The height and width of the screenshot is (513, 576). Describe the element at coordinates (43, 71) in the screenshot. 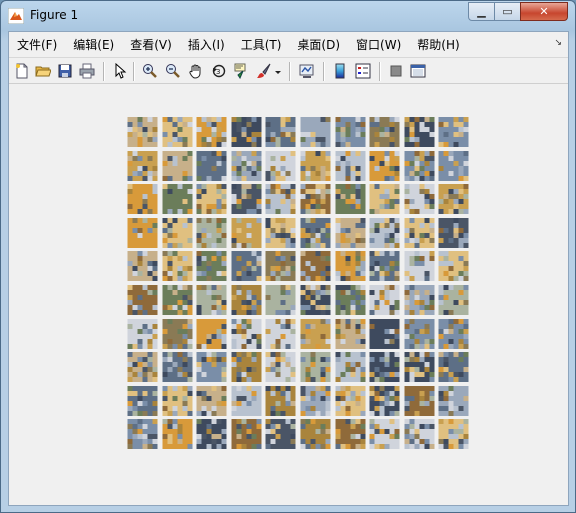

I see `open-file-icon` at that location.